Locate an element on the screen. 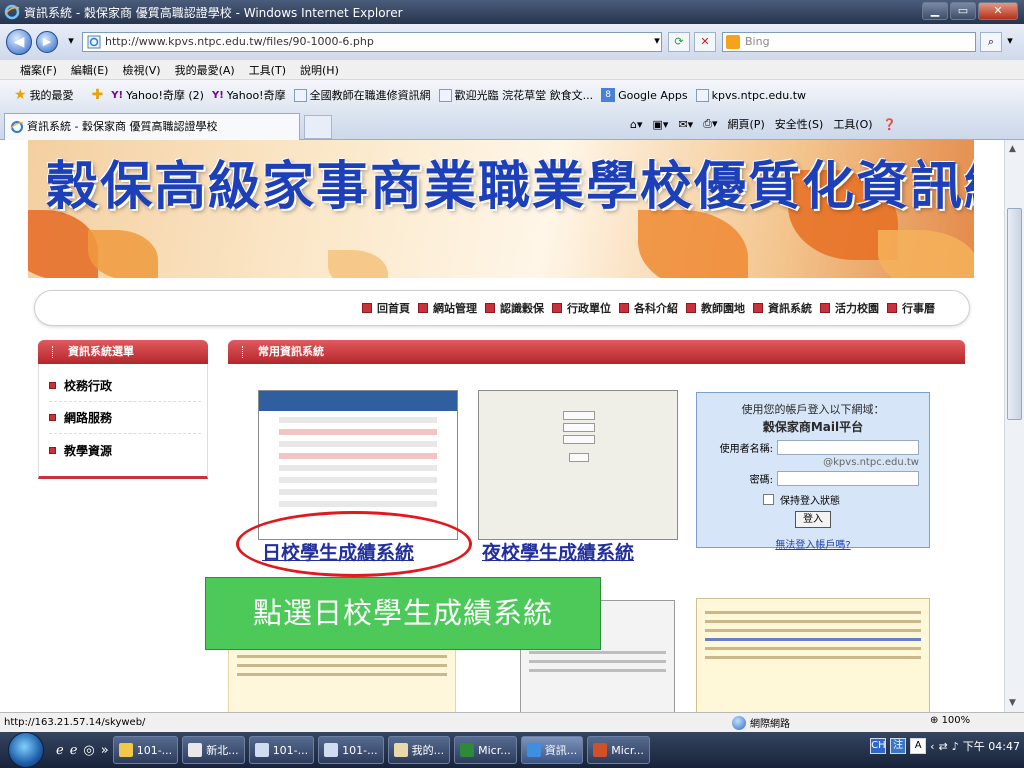 The height and width of the screenshot is (768, 1024). search-dropdown-icon: ▾ is located at coordinates (1010, 42).